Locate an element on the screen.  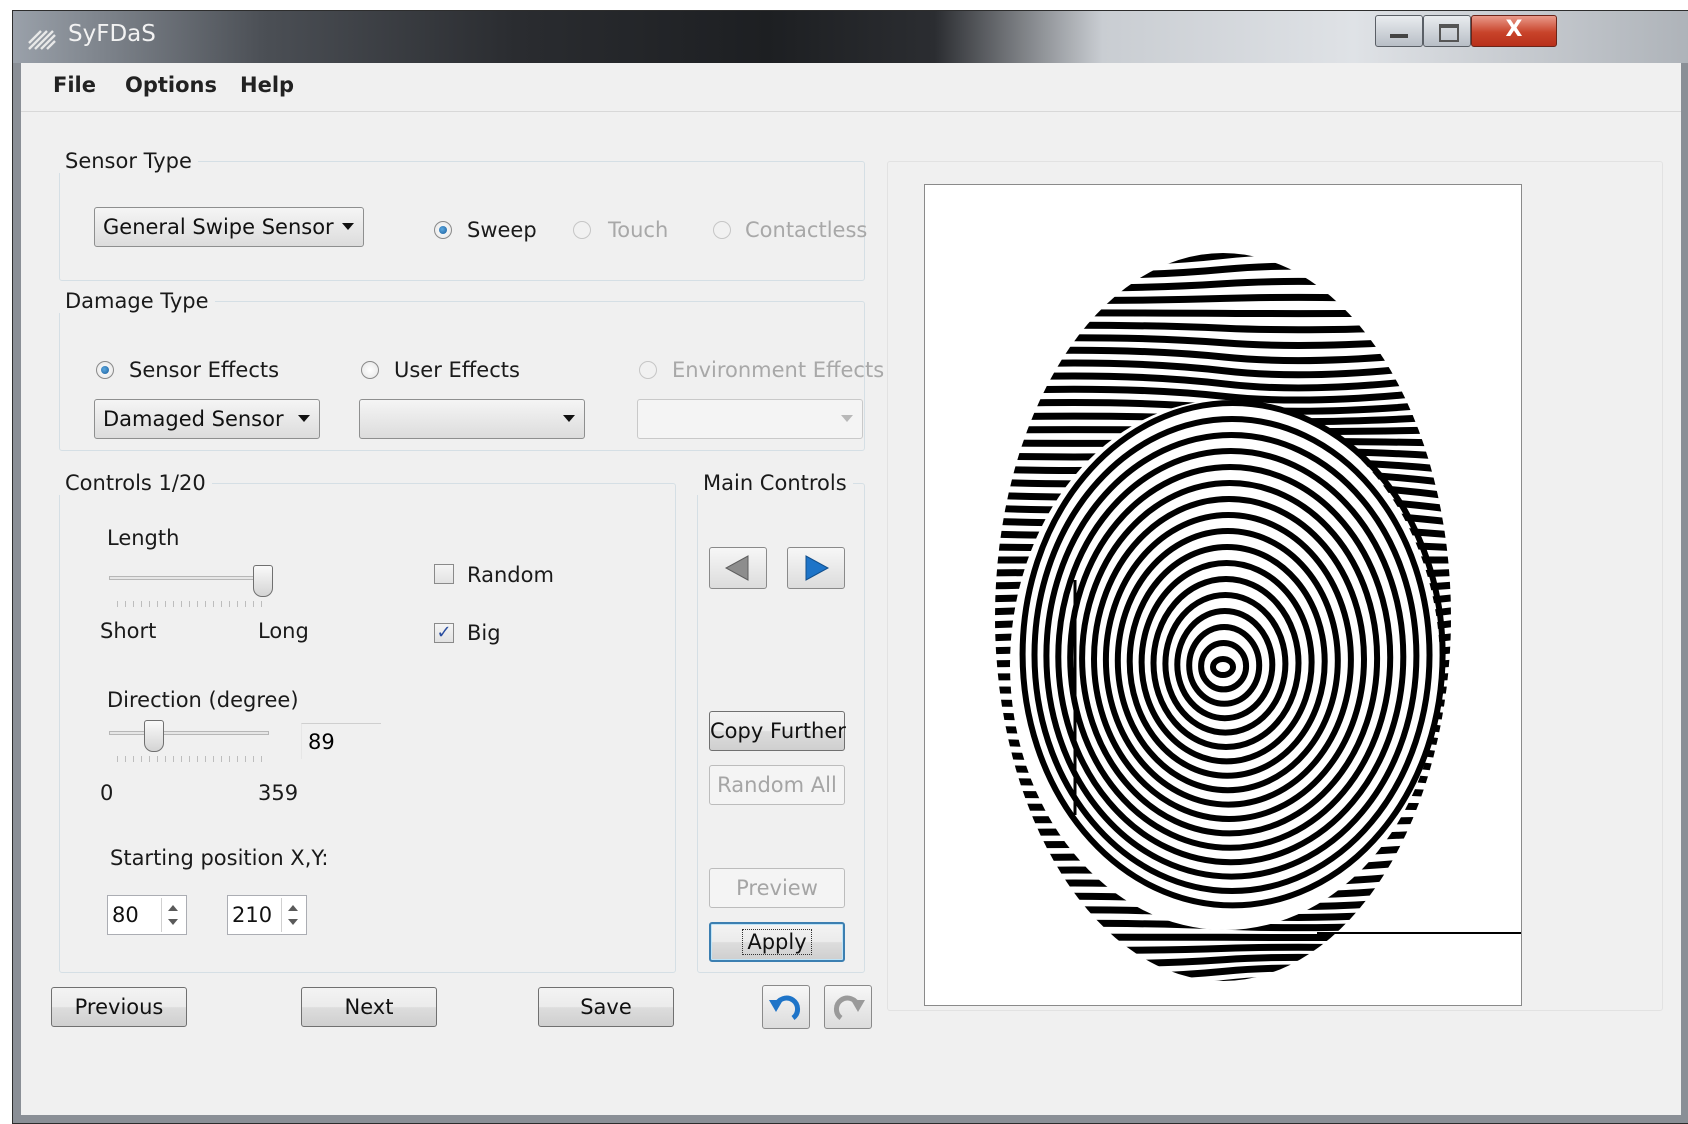
direction-min-label: 0 is located at coordinates (107, 793).